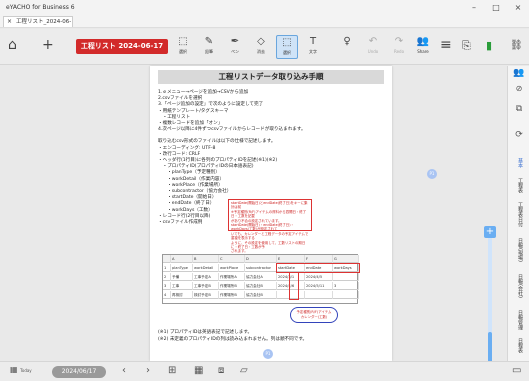 The height and width of the screenshot is (381, 529). What do you see at coordinates (490, 300) in the screenshot?
I see `zoom-slider: + −` at bounding box center [490, 300].